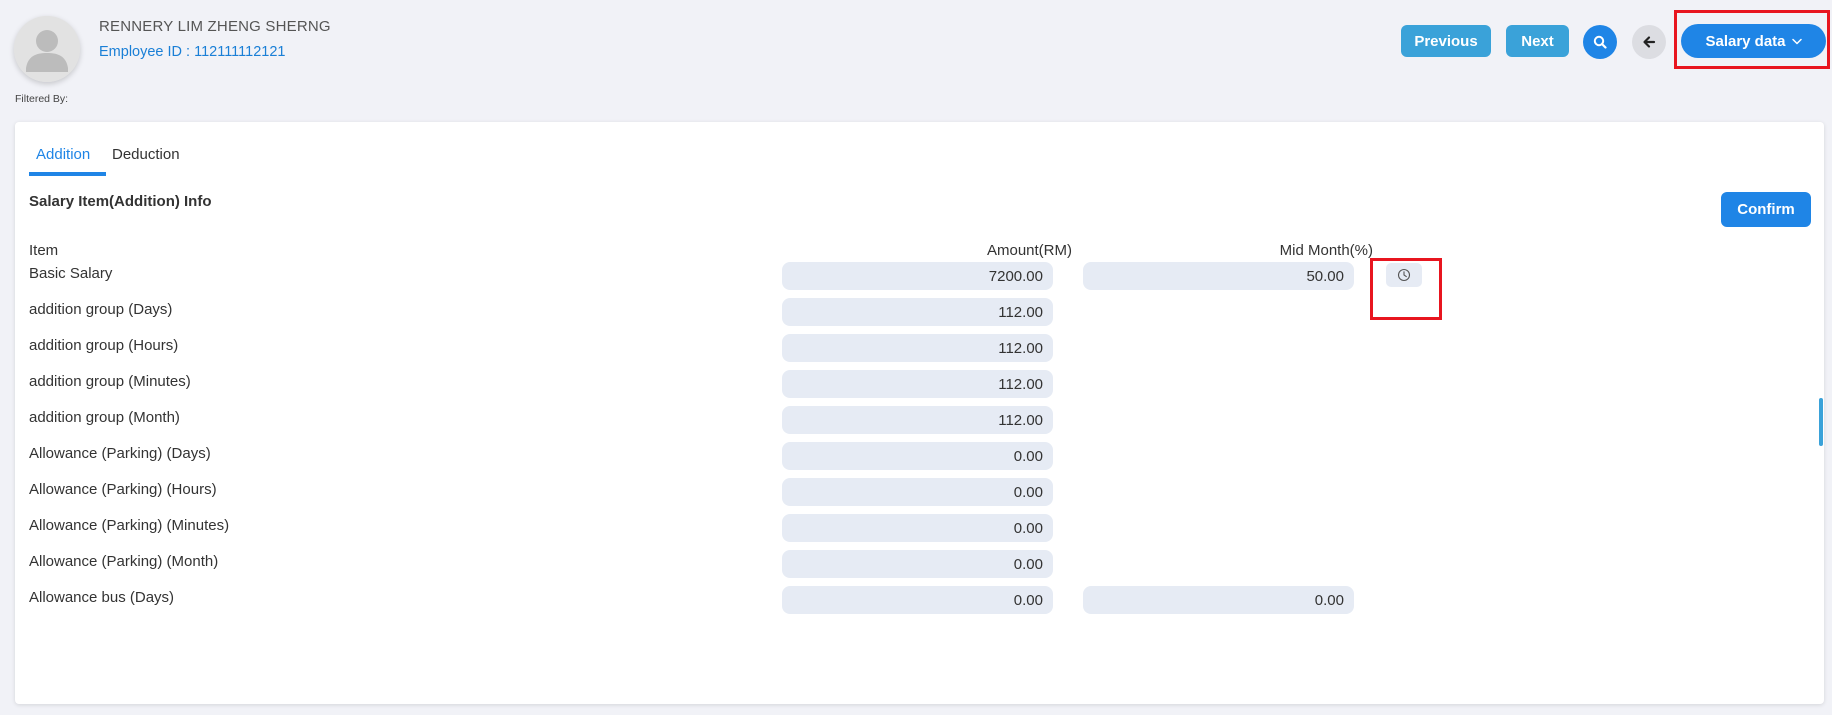 The image size is (1832, 715). I want to click on clock-icon, so click(1404, 275).